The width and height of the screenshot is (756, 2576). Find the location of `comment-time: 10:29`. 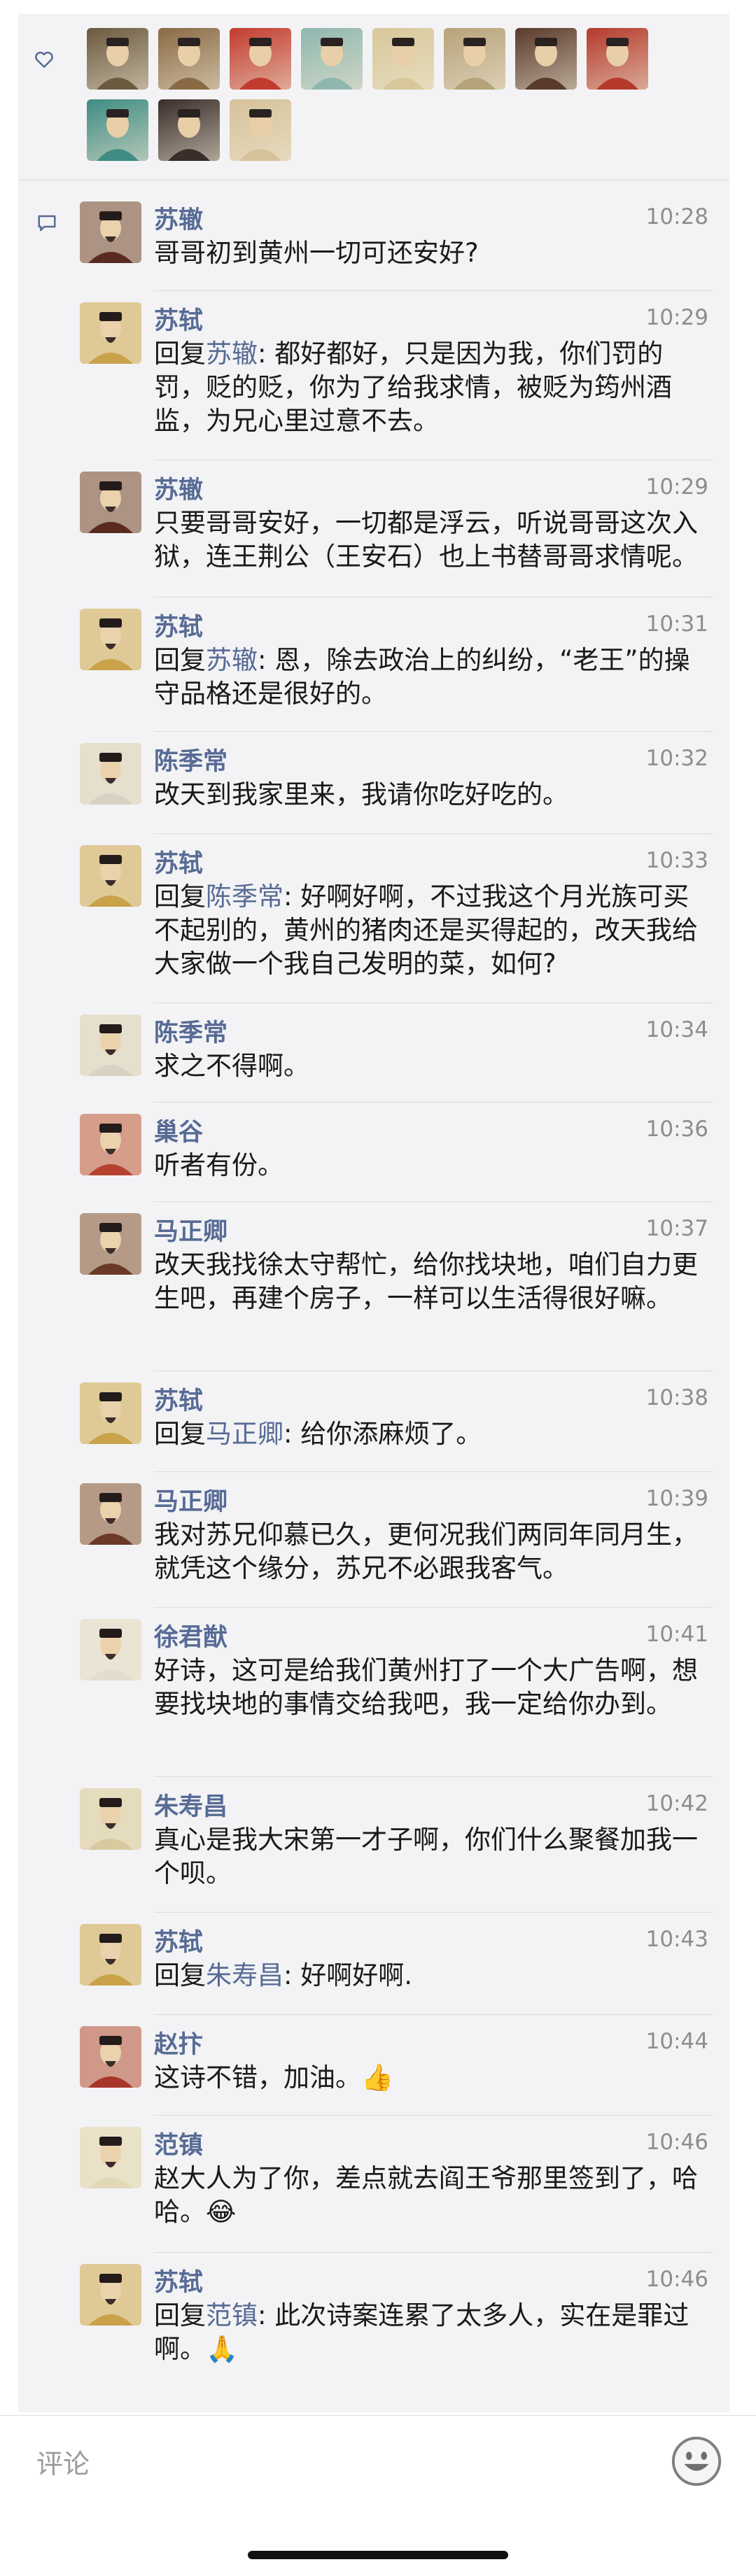

comment-time: 10:29 is located at coordinates (676, 317).